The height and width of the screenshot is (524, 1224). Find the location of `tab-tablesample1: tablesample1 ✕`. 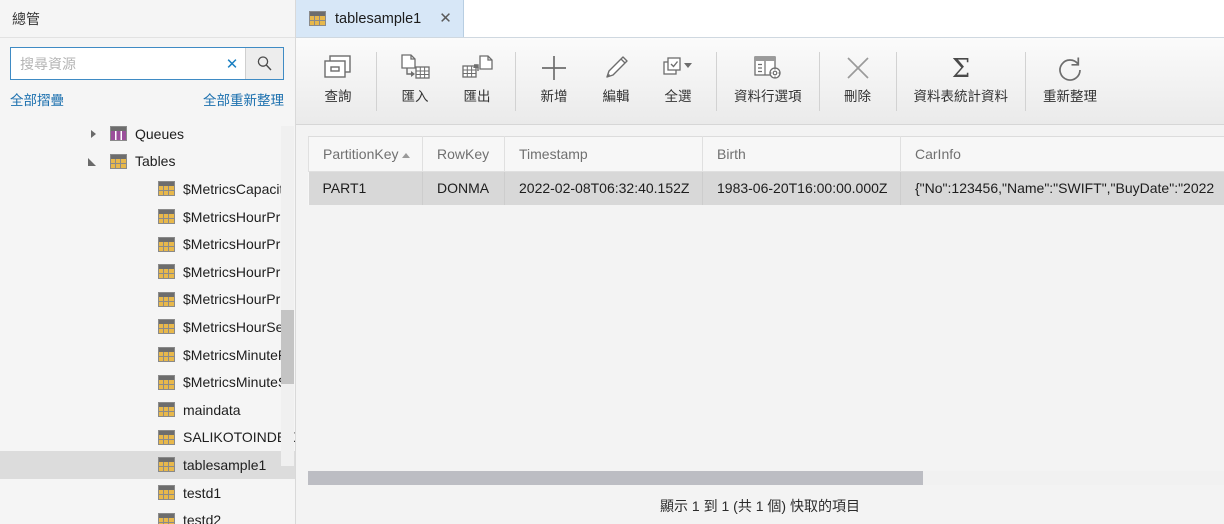

tab-tablesample1: tablesample1 ✕ is located at coordinates (380, 18).